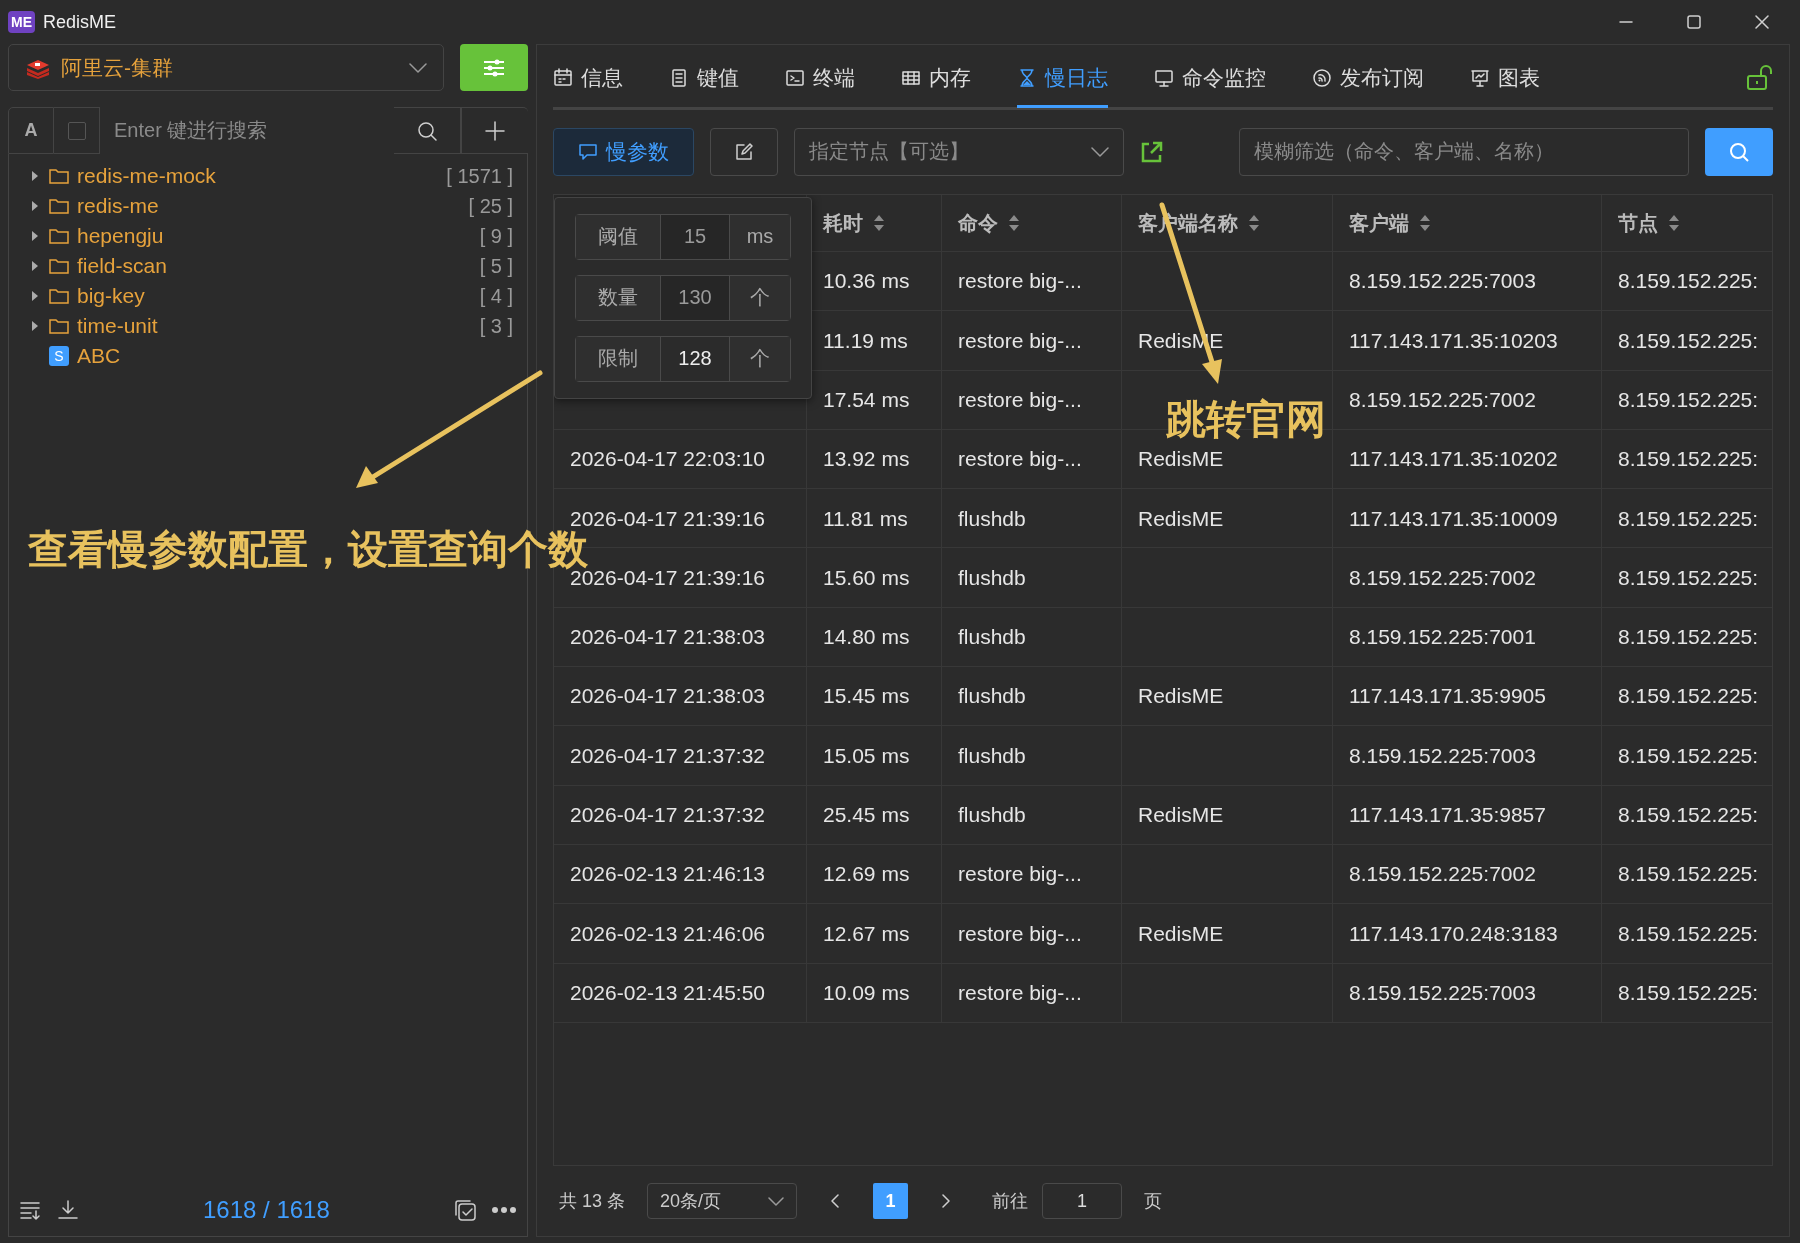  I want to click on table-cell: 12.67 ms, so click(866, 933).